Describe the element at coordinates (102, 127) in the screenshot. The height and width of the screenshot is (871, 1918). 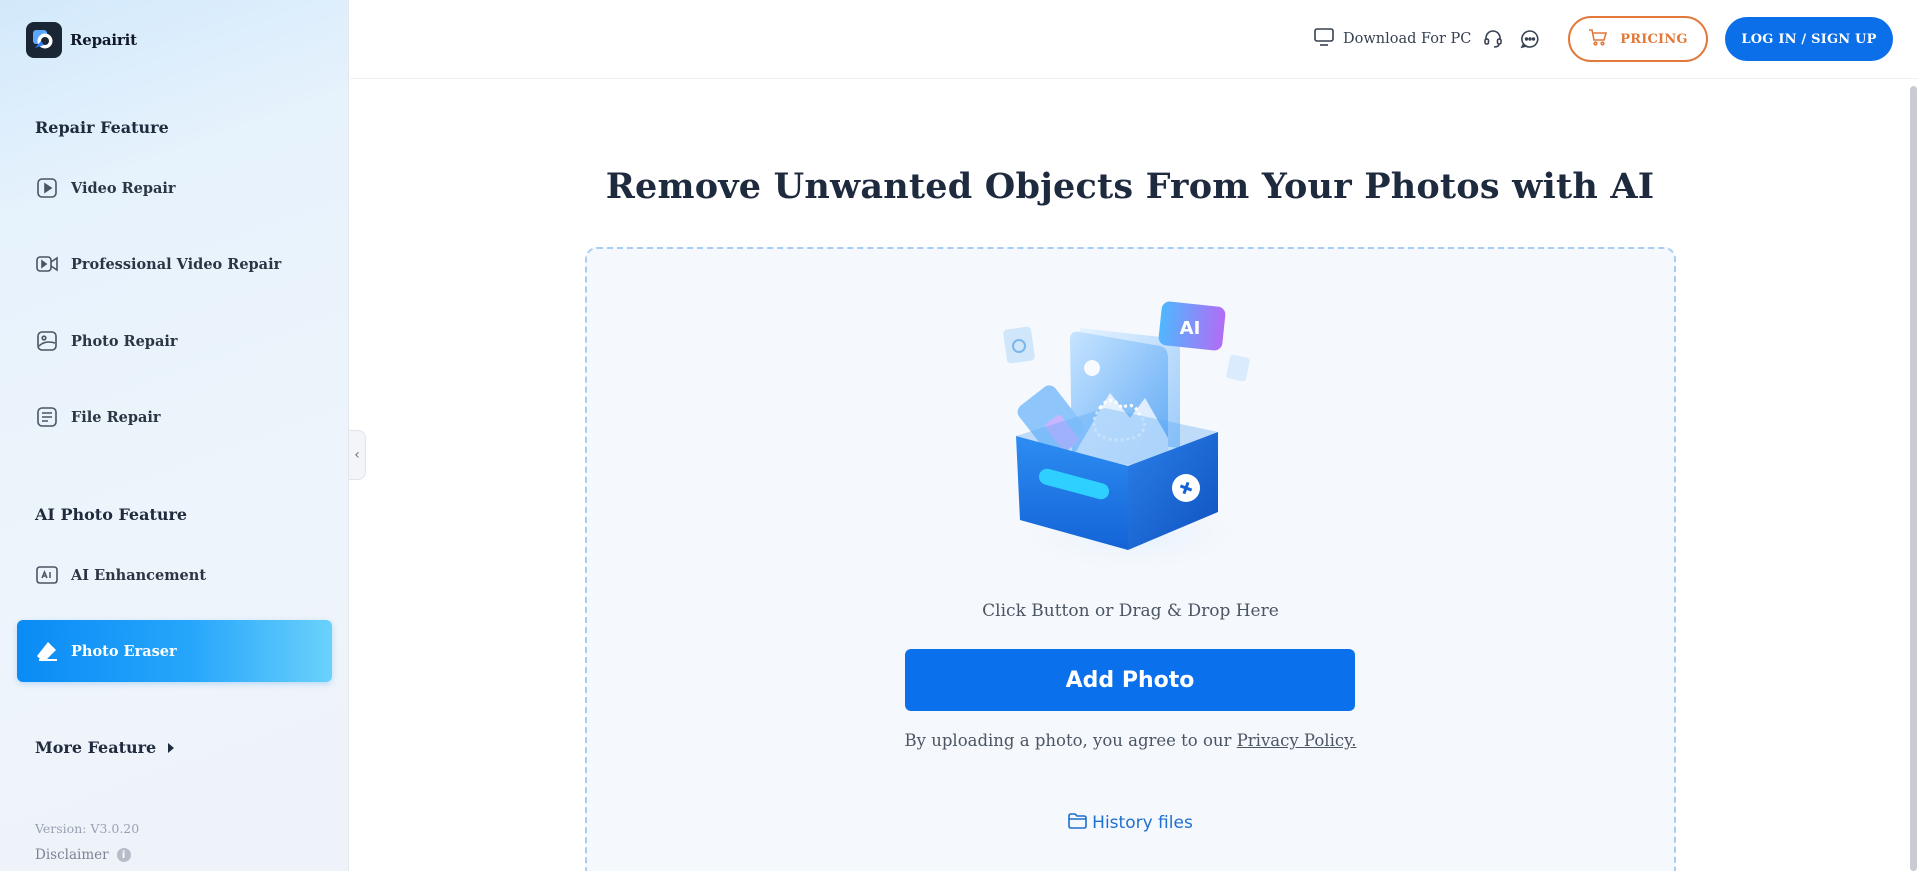
I see `repair-feature-title: Repair Feature` at that location.